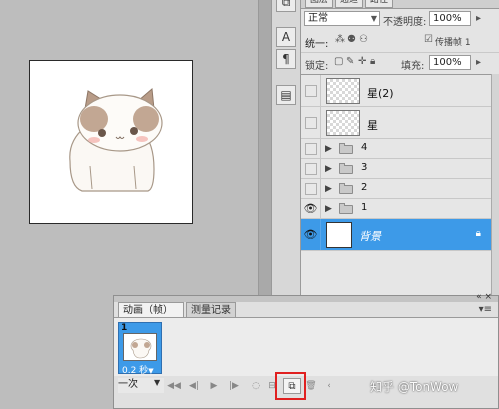 The image size is (499, 409). Describe the element at coordinates (211, 309) in the screenshot. I see `tab-measurement-log: 测量记录` at that location.